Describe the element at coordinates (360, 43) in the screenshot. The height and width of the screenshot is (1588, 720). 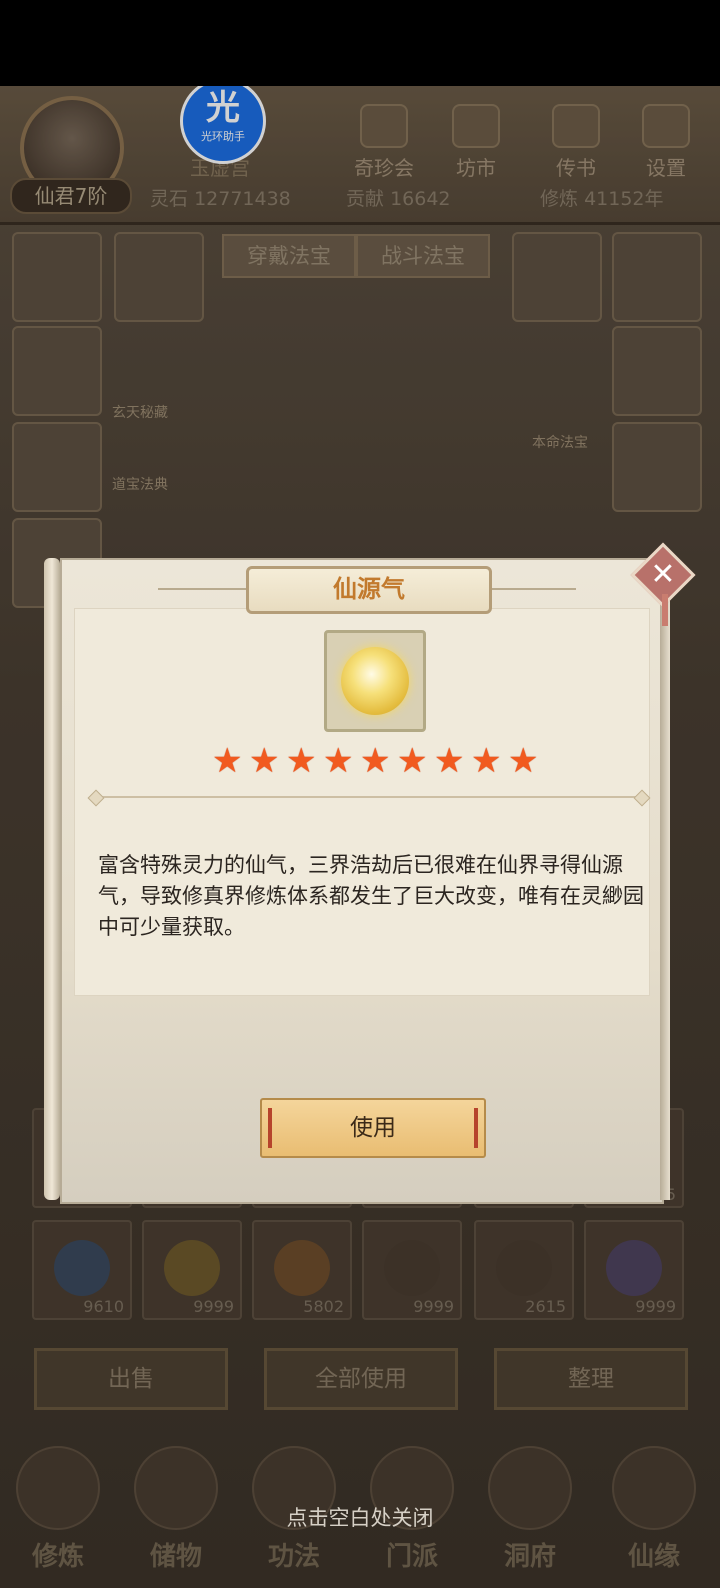
I see `status-bar` at that location.